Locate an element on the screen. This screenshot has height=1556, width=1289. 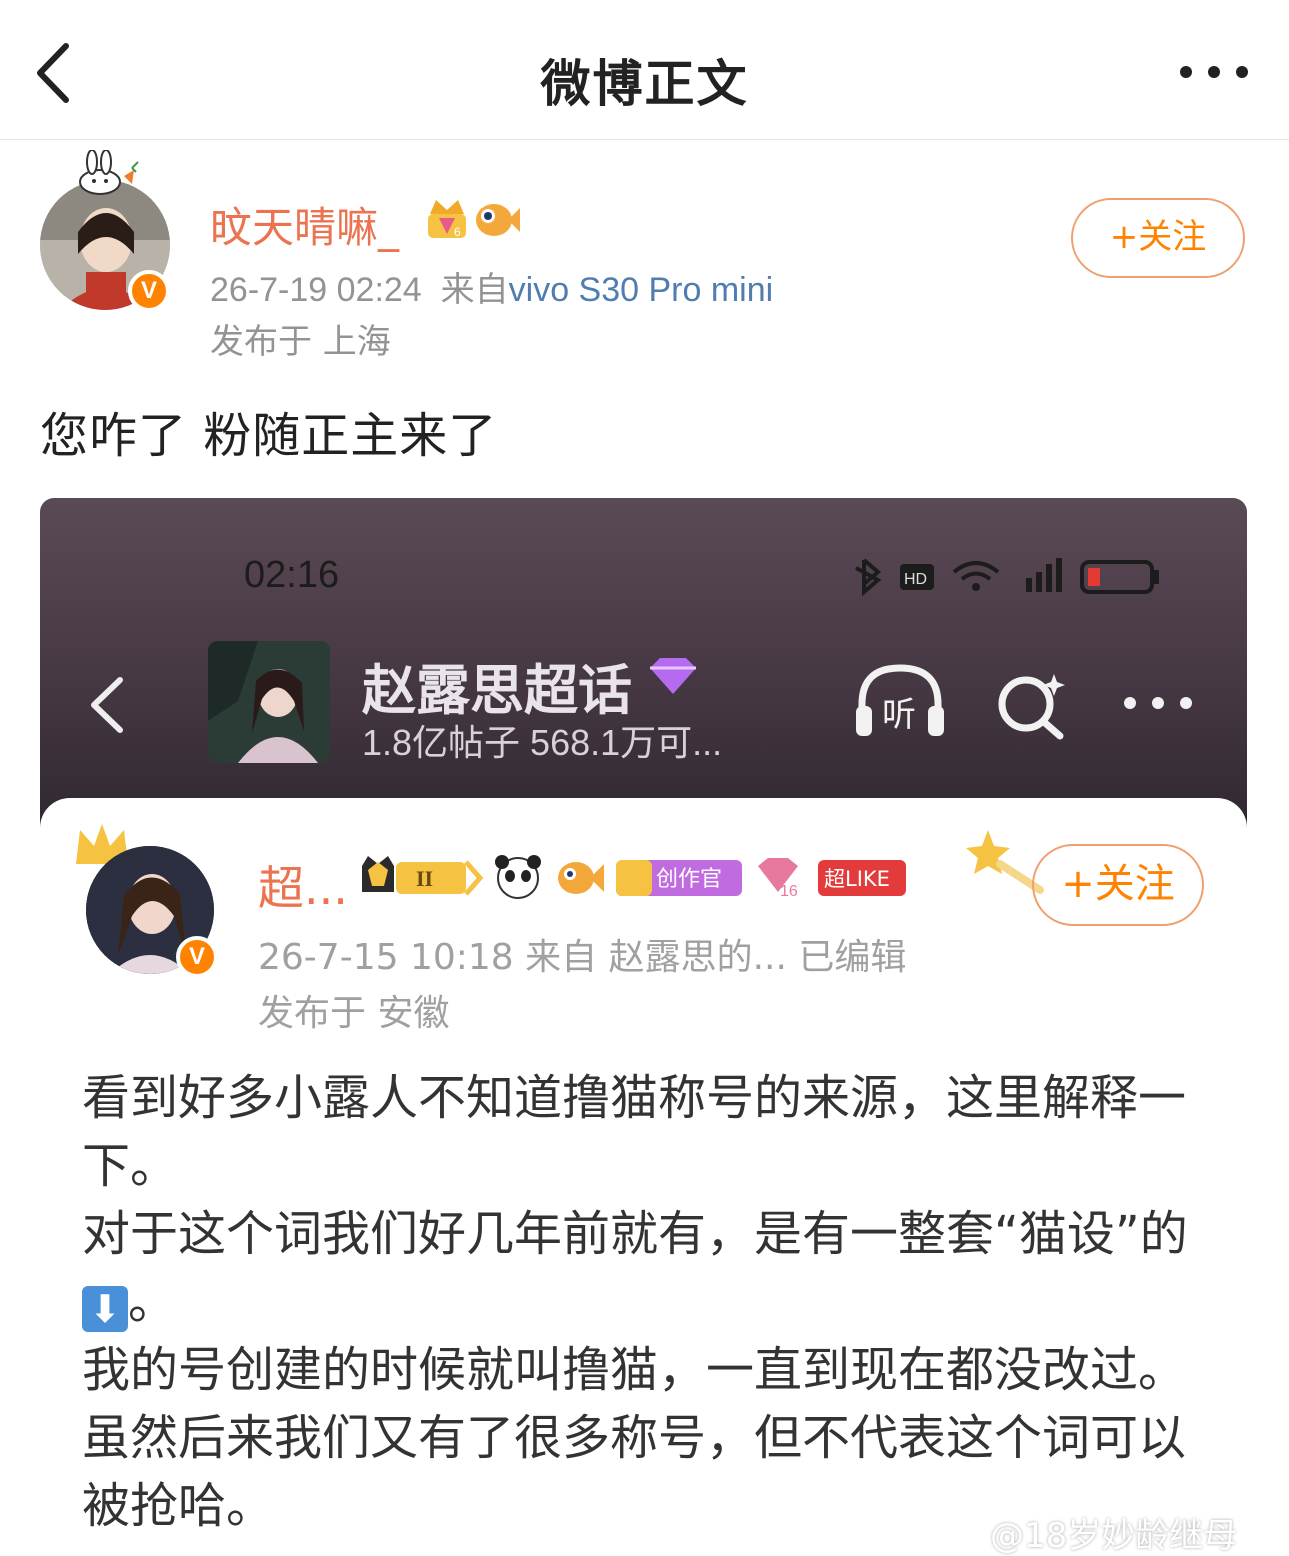
svg-text: II is located at coordinates (424, 878).